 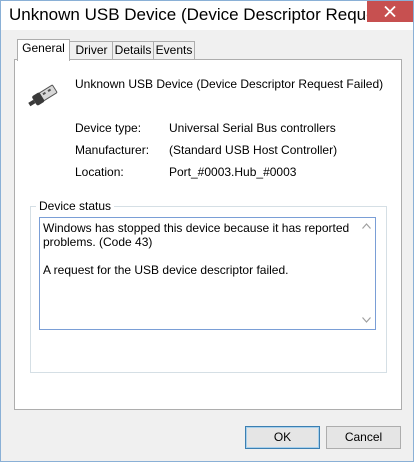 What do you see at coordinates (366, 320) in the screenshot?
I see `scroll-down-icon` at bounding box center [366, 320].